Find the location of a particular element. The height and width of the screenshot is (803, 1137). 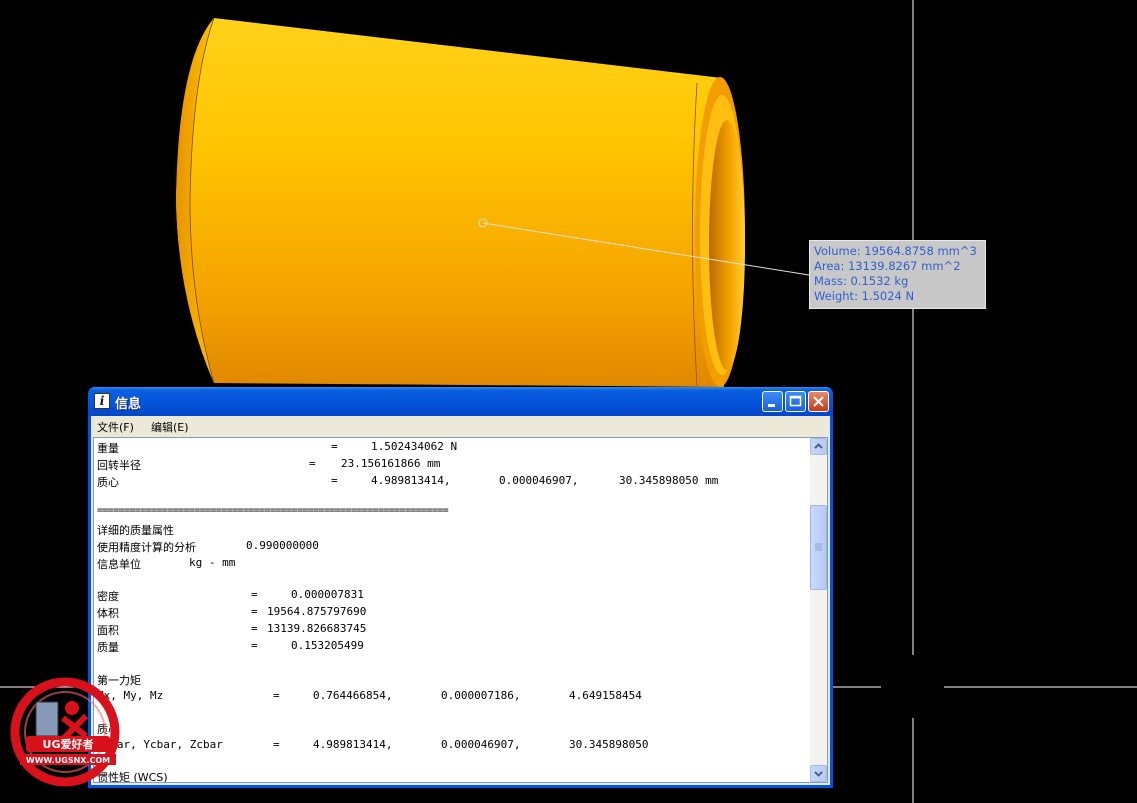

menu-bar: 文件(F) 编辑(E) is located at coordinates (460, 425).